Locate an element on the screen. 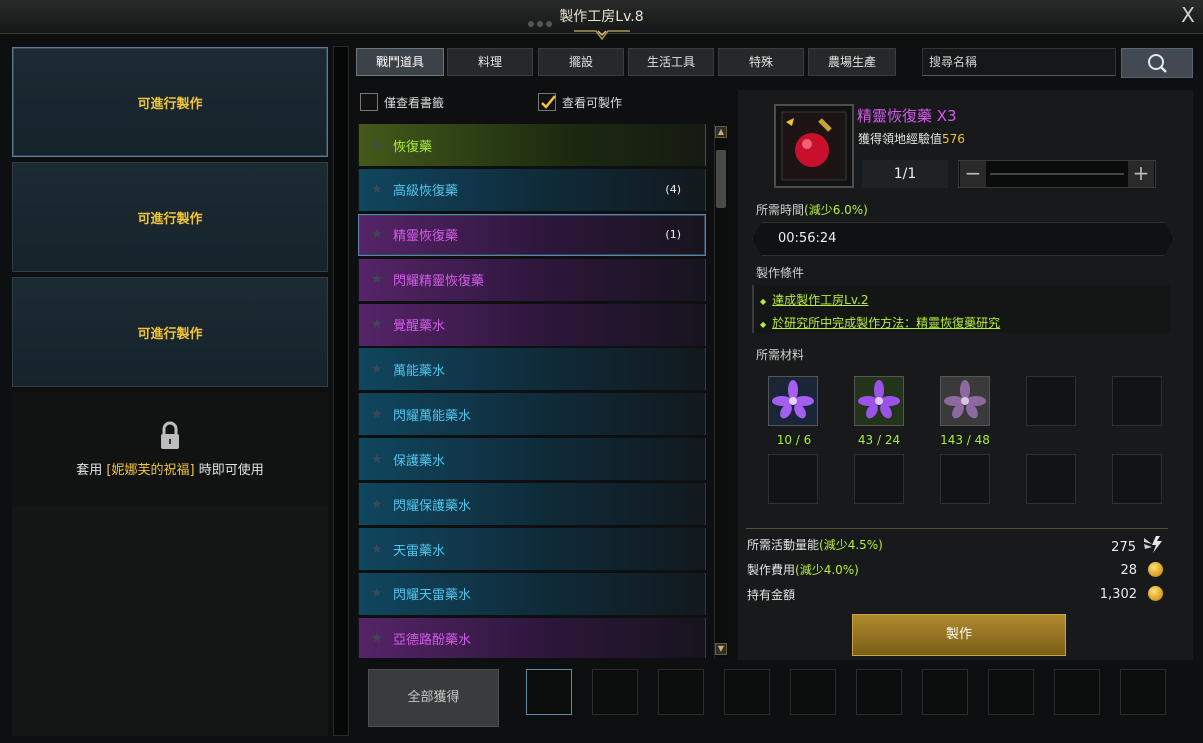  bookmark-only-checkbox is located at coordinates (369, 102).